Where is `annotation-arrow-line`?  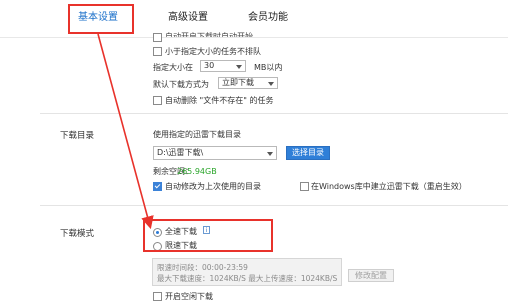 annotation-arrow-line is located at coordinates (125, 131).